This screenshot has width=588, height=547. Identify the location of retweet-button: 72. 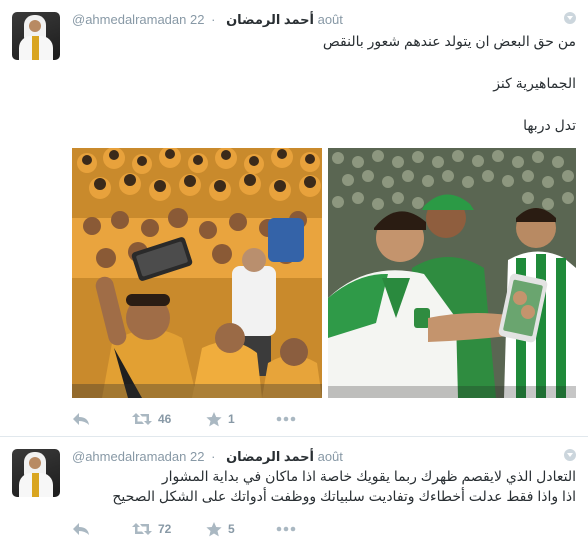
(169, 529).